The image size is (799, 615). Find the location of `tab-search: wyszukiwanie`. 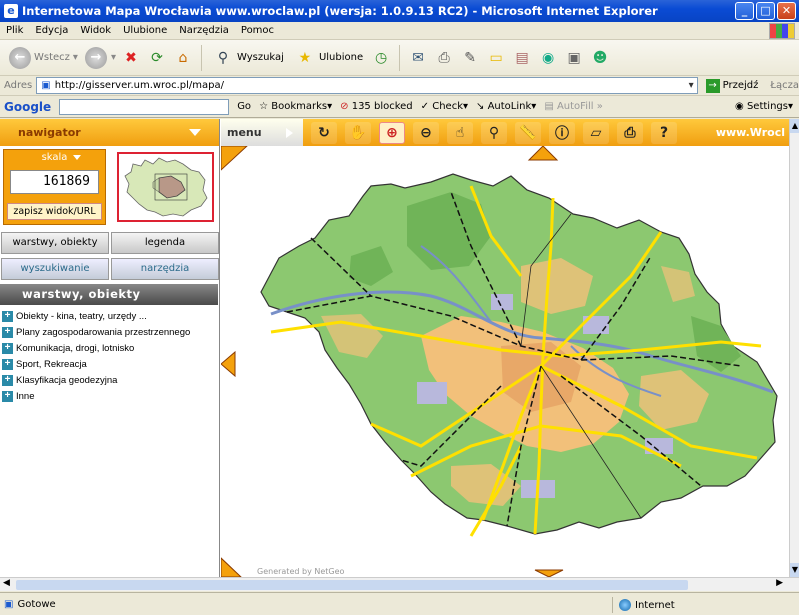

tab-search: wyszukiwanie is located at coordinates (55, 269).